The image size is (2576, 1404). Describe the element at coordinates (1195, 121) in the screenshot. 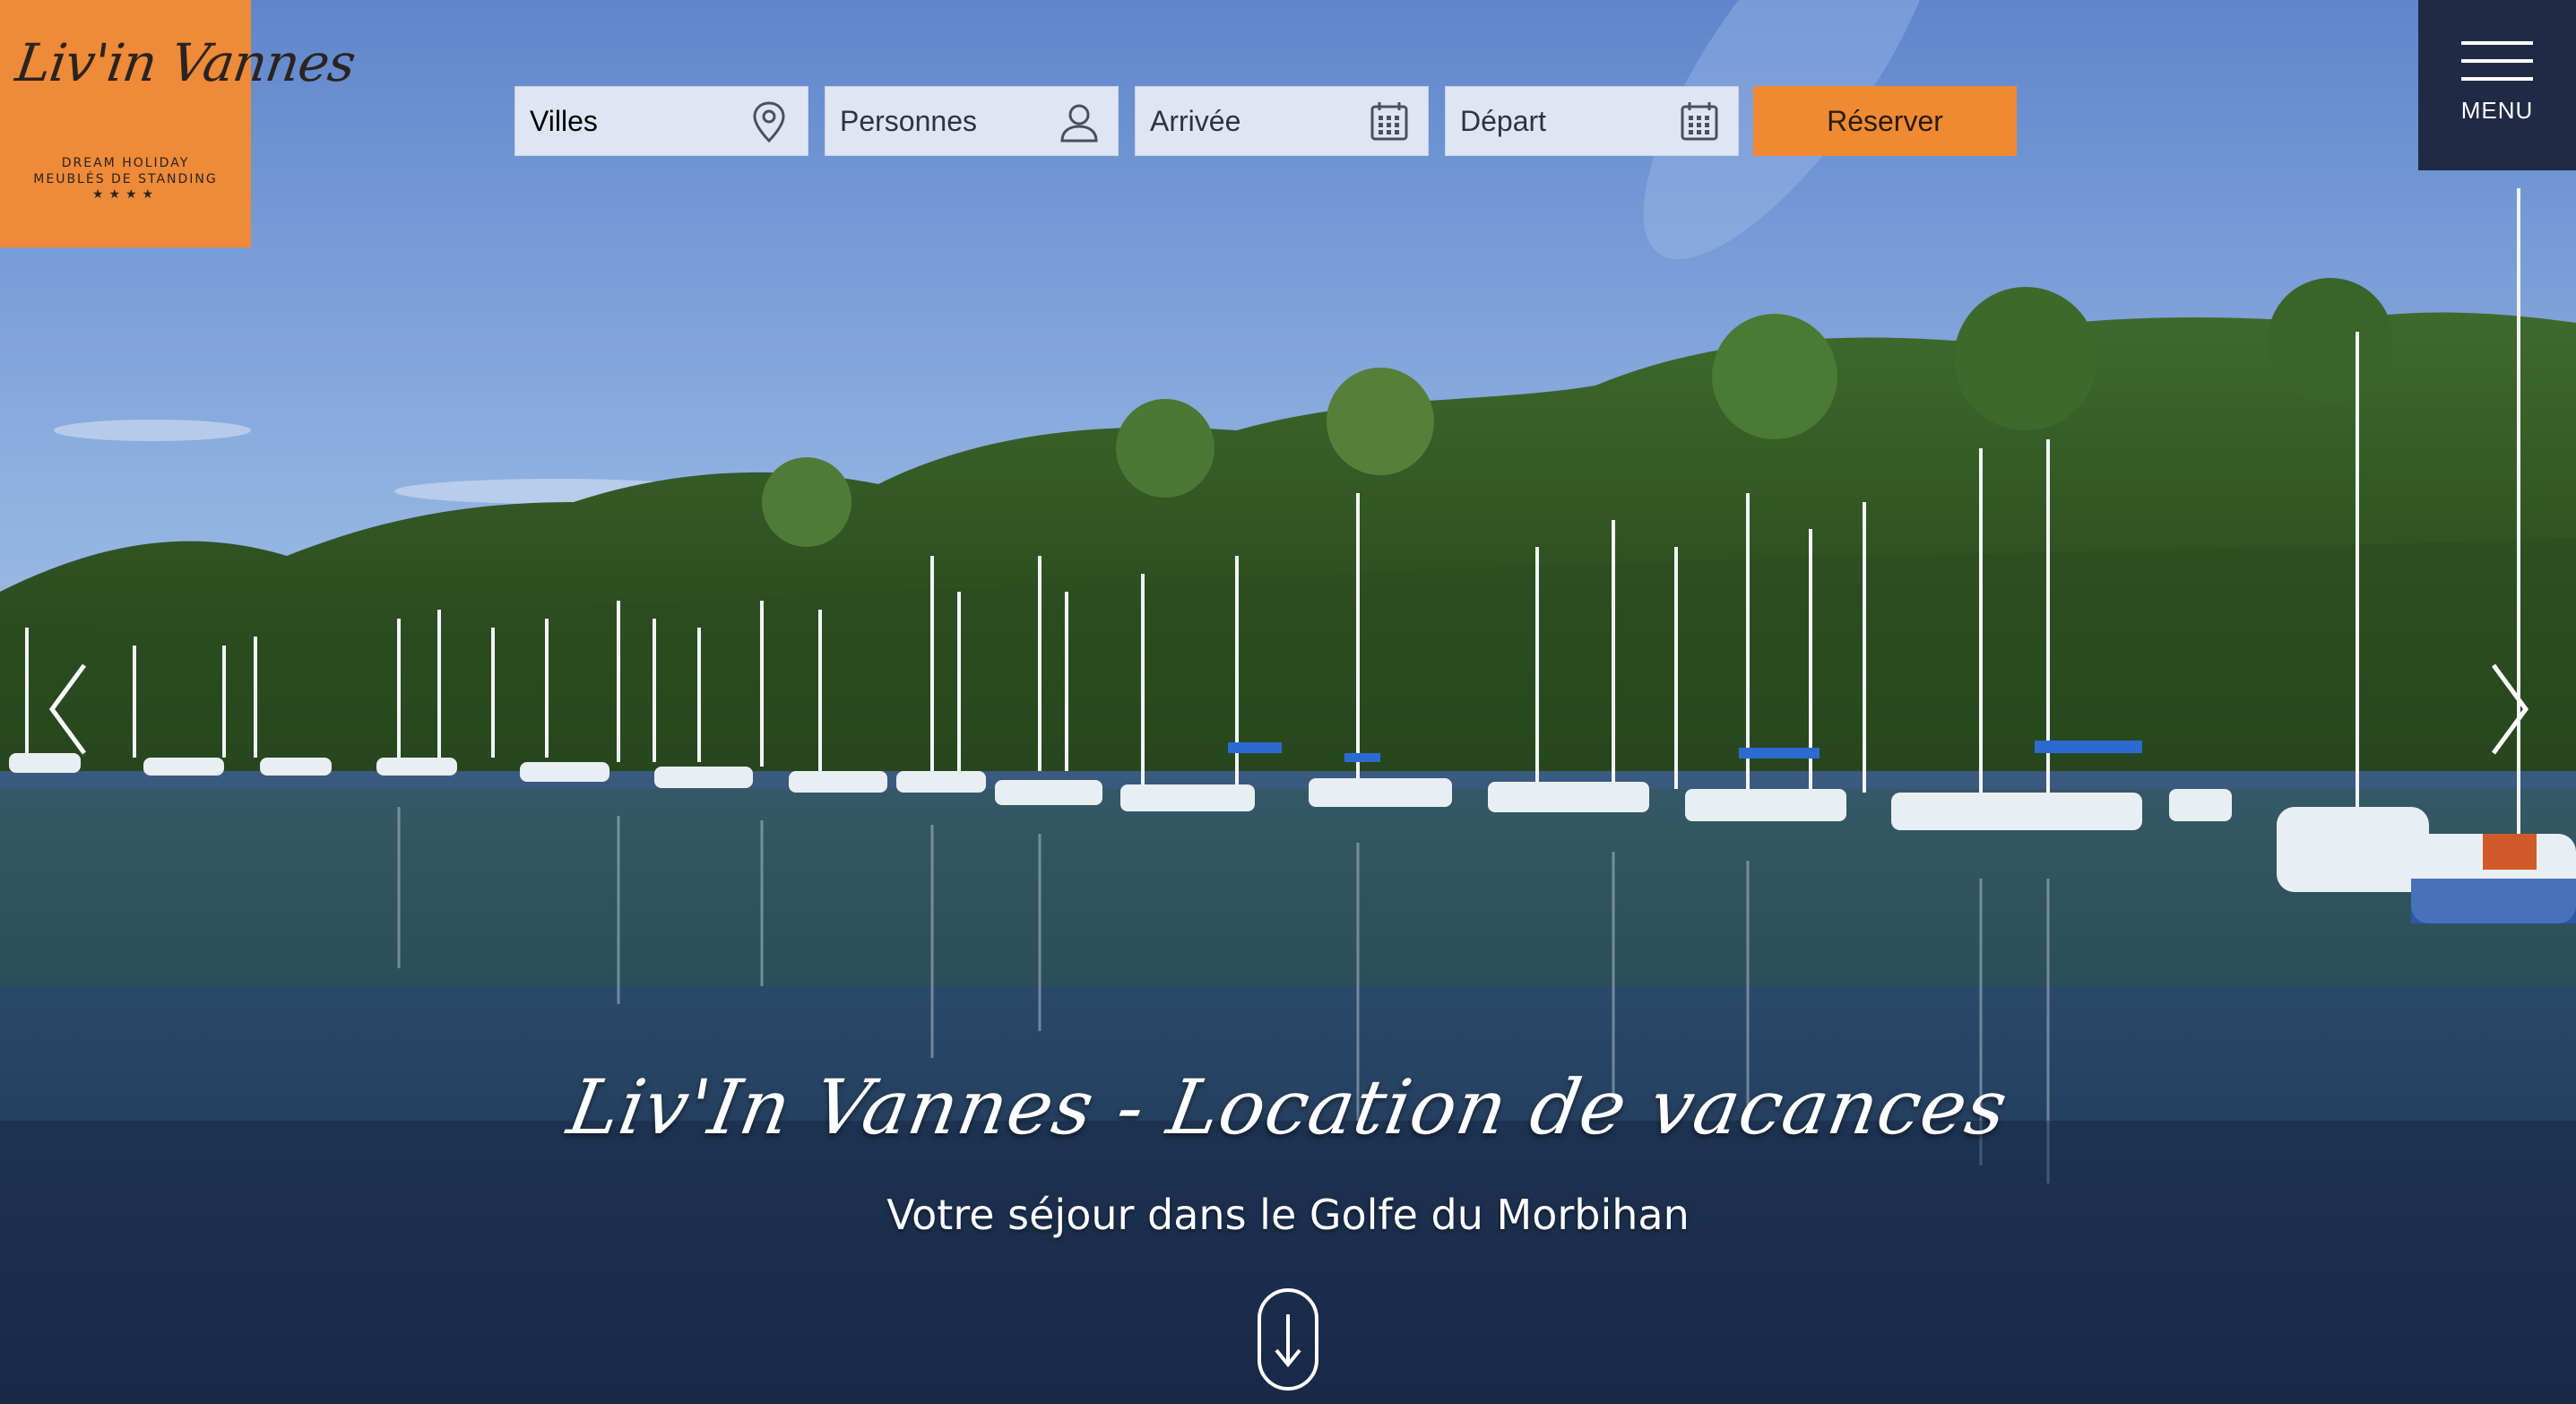

I see `arrival-field-label: Arrivée` at that location.